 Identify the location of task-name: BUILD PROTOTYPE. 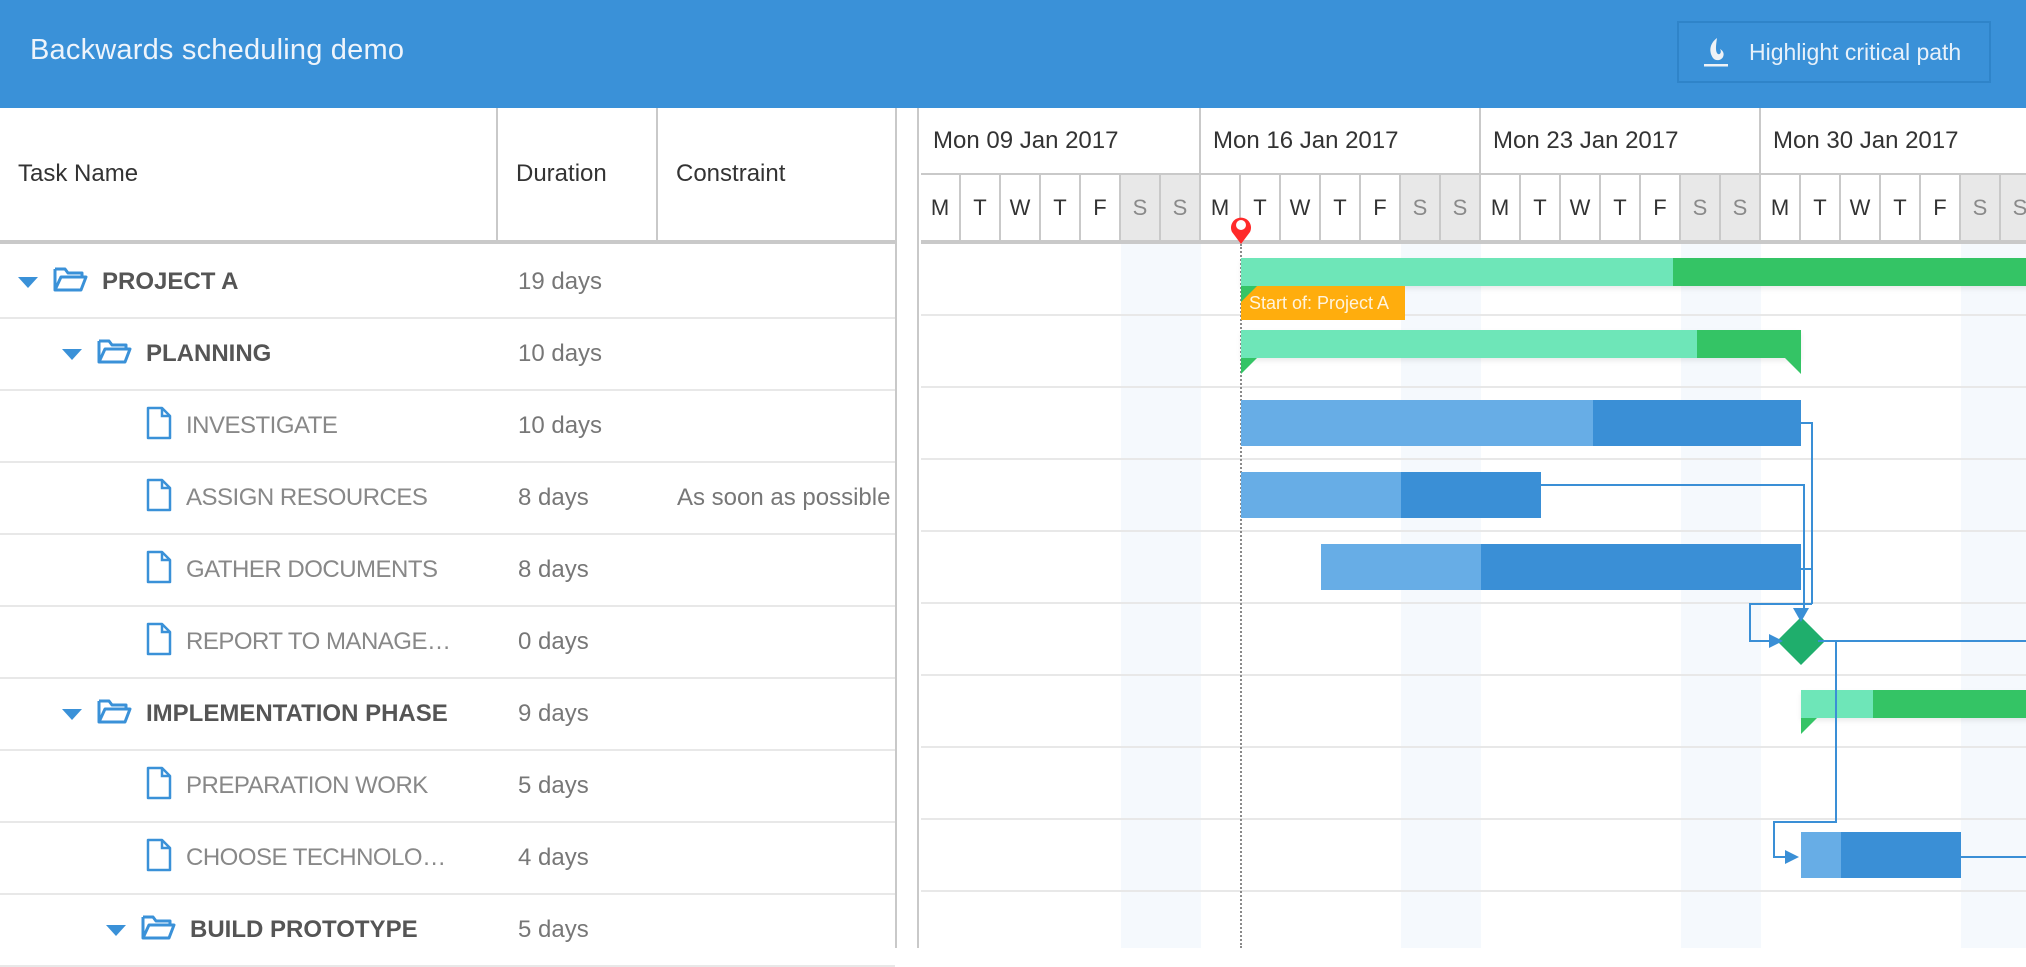
(304, 929).